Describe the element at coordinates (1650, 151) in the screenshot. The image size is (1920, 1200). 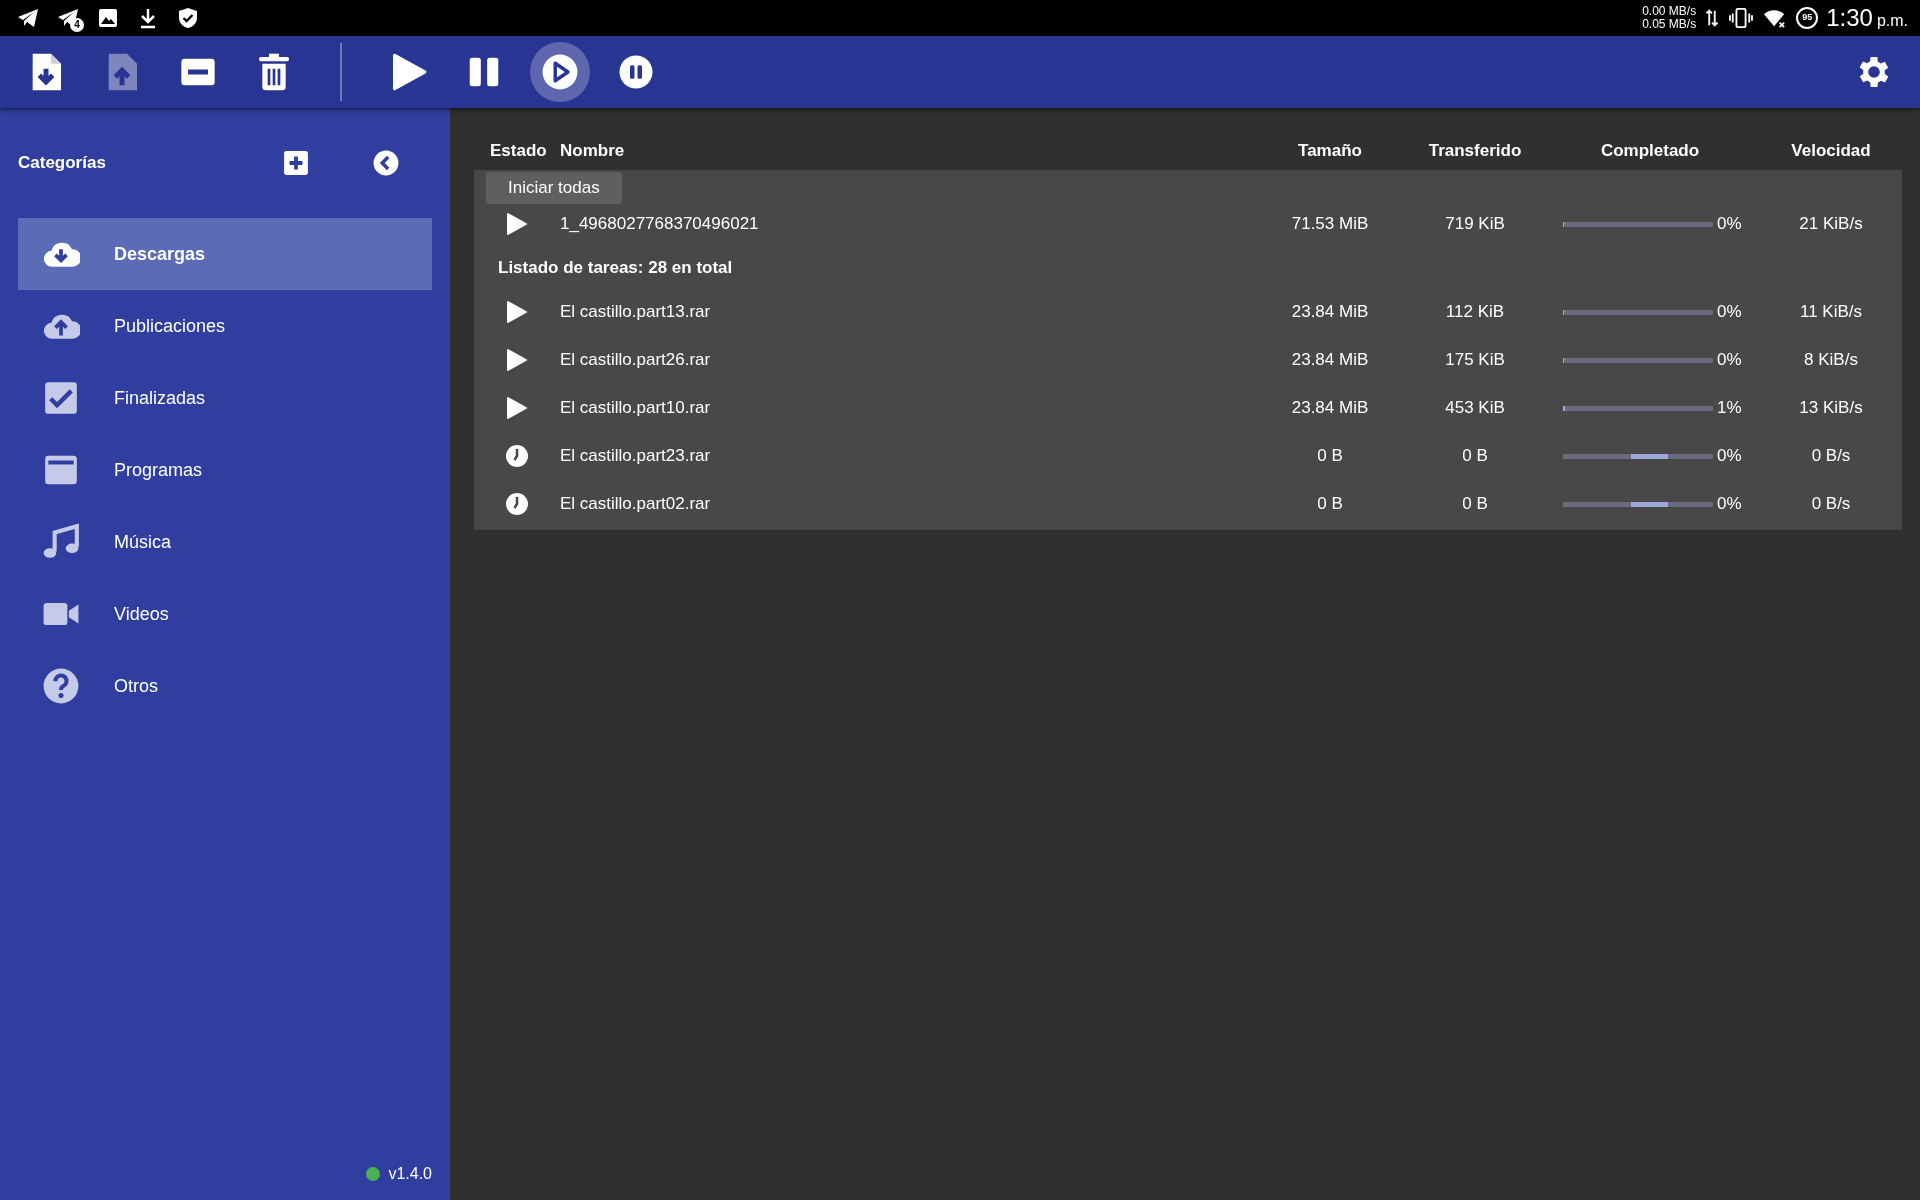
I see `column-header: Completado` at that location.